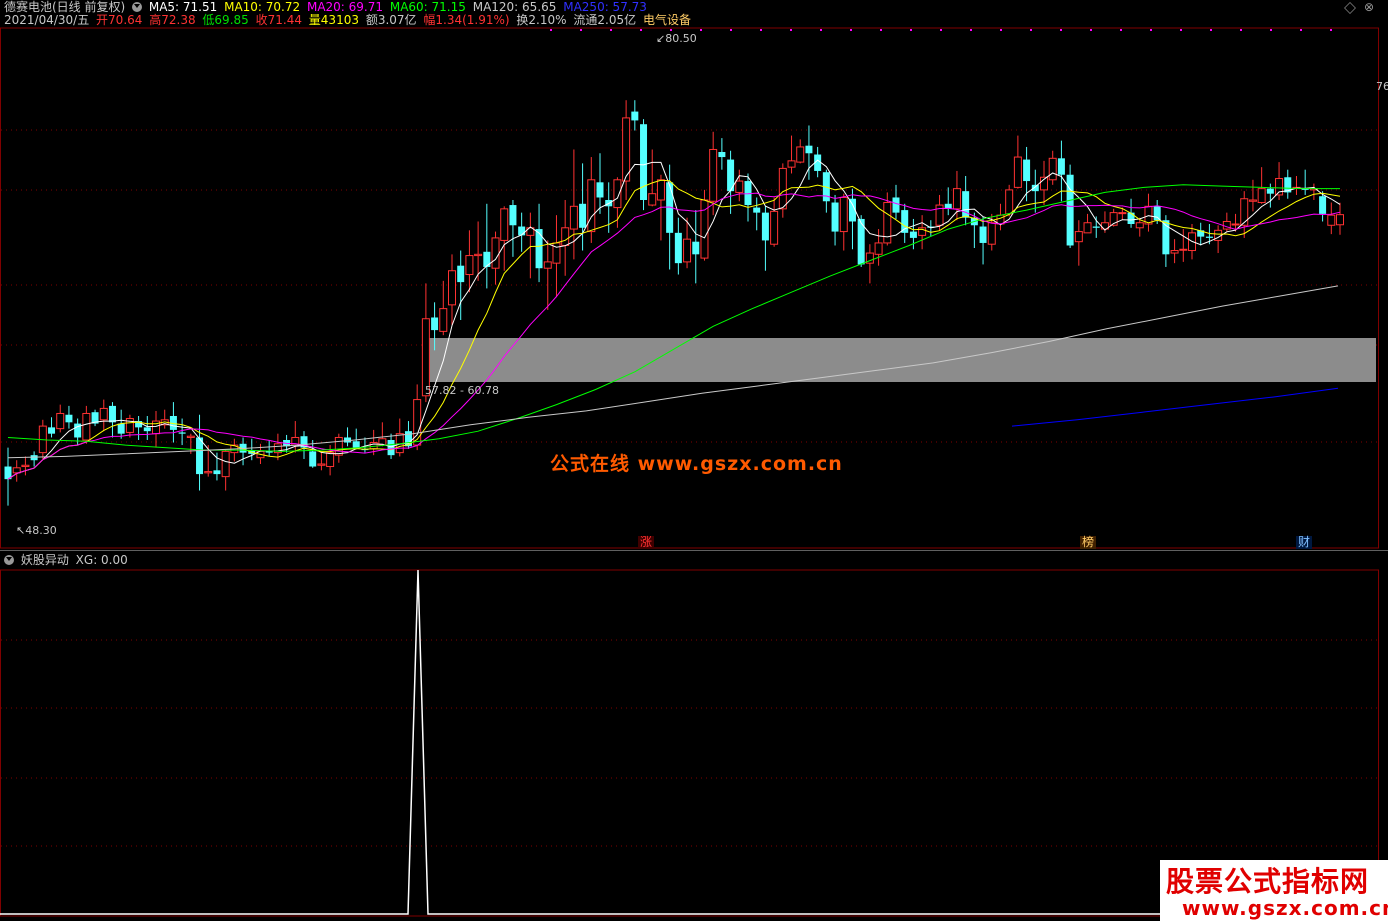 Image resolution: width=1388 pixels, height=921 pixels. I want to click on open-label: 开70.64, so click(119, 20).